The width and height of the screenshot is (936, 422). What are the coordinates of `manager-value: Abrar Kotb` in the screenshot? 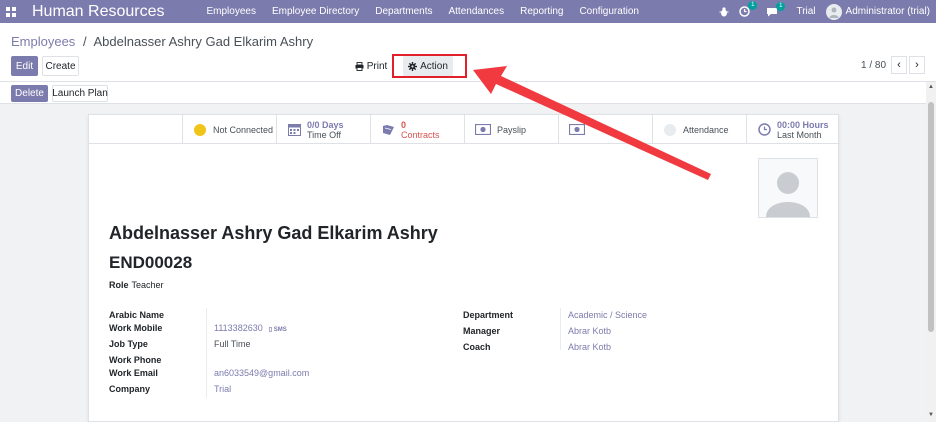 It's located at (589, 331).